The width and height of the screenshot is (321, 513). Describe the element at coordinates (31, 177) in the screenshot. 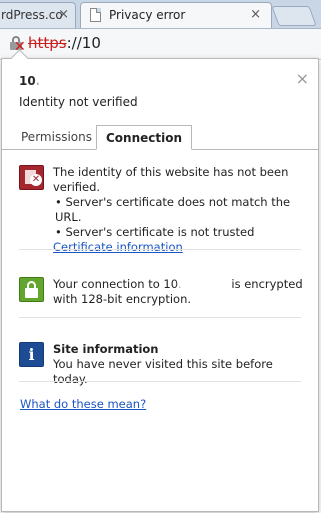

I see `certificate-error-icon: ✕` at that location.